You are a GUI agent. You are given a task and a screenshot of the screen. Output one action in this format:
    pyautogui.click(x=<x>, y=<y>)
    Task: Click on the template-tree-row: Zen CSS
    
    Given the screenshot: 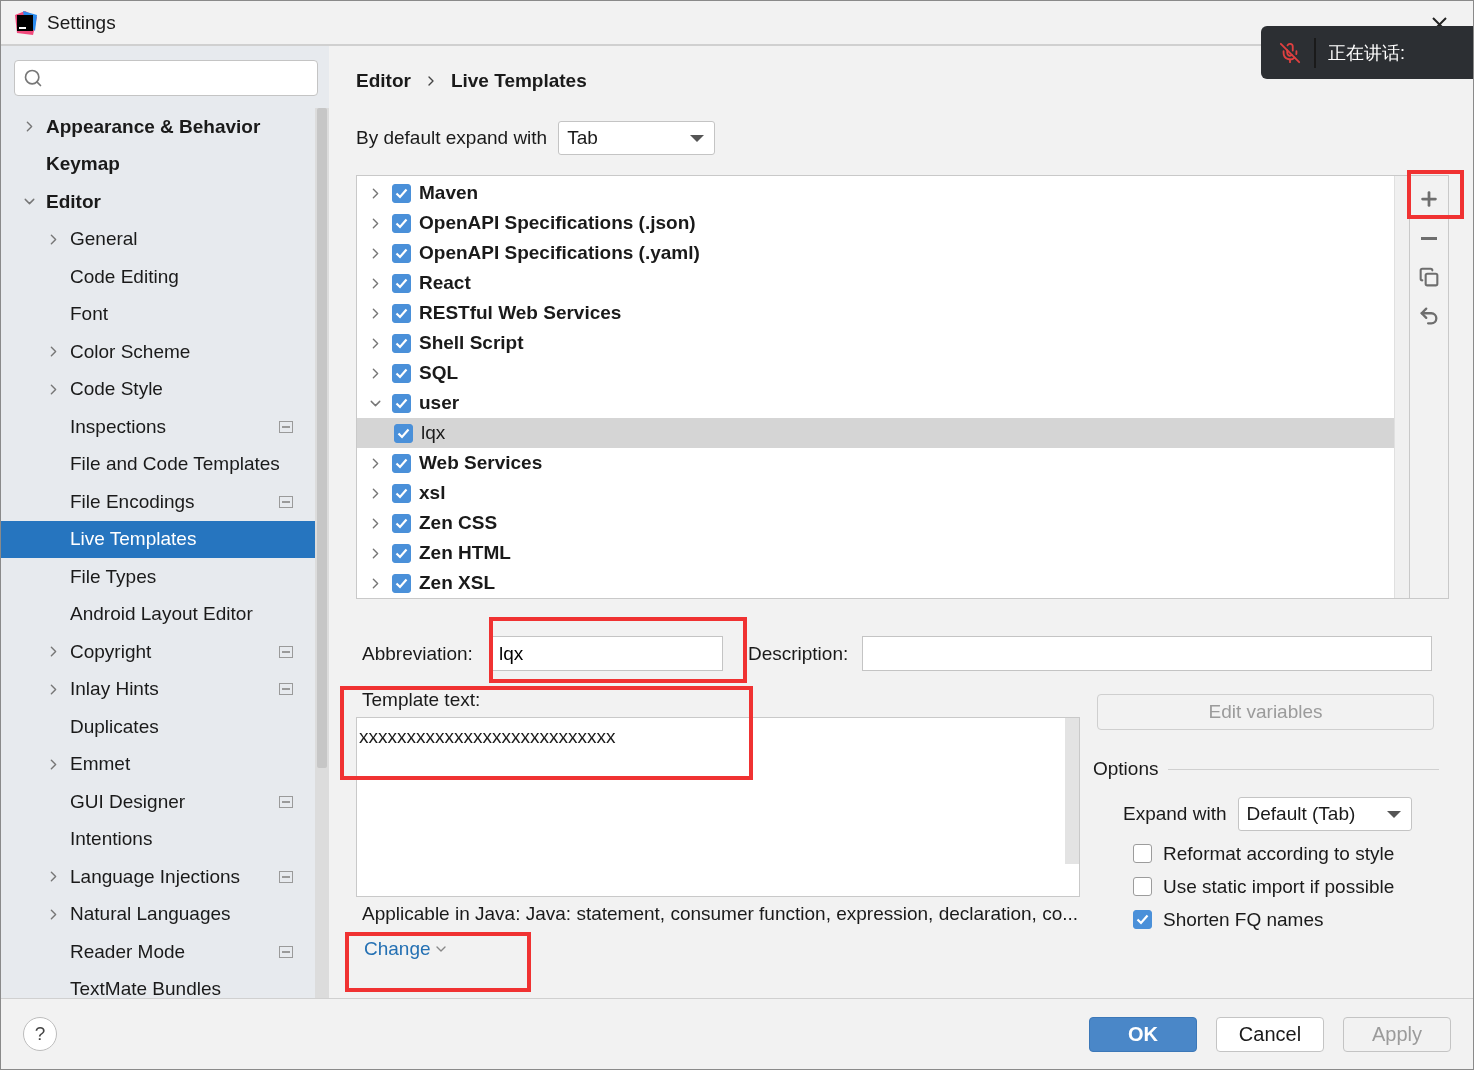 What is the action you would take?
    pyautogui.click(x=875, y=523)
    